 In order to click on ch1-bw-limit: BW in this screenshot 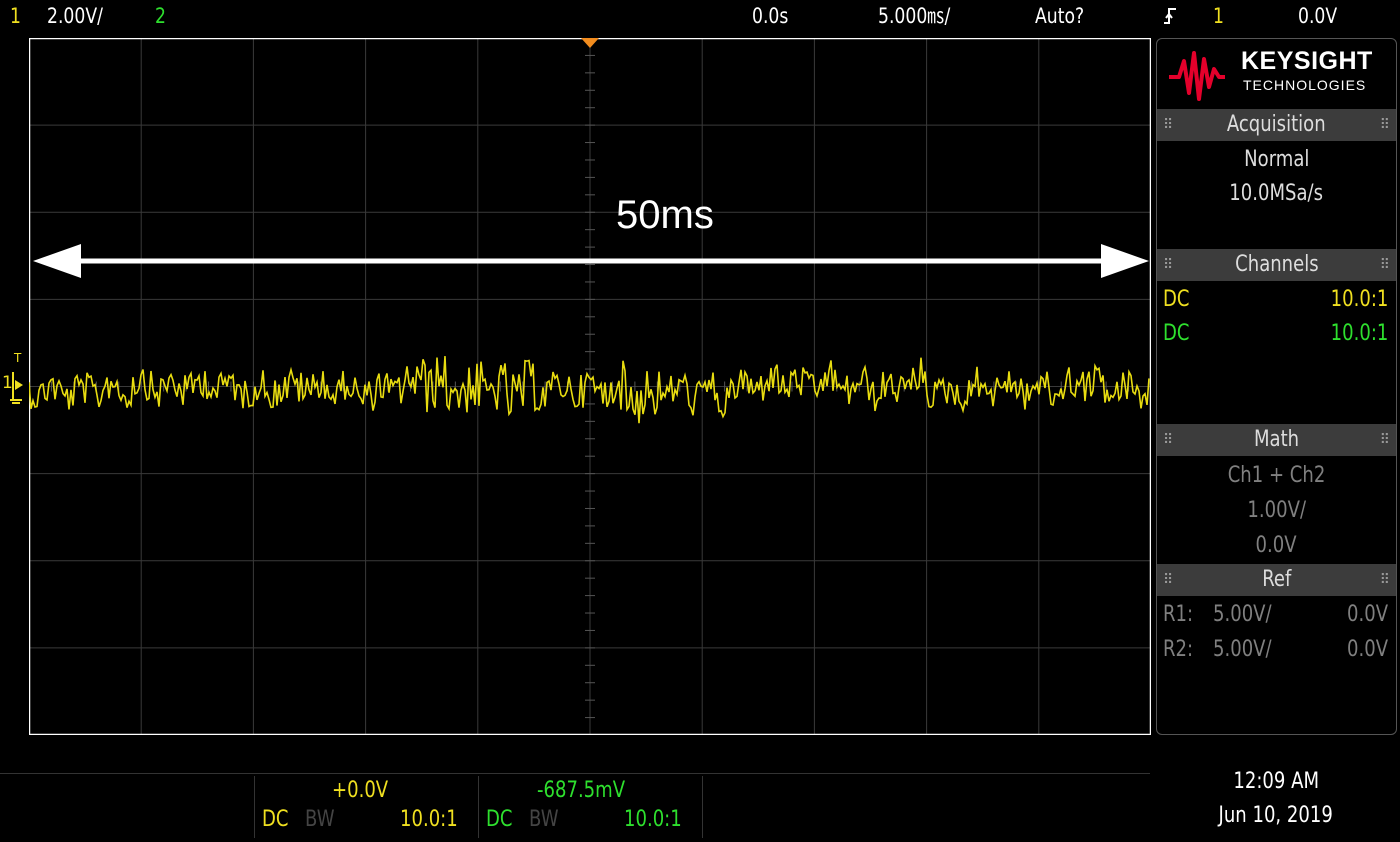, I will do `click(320, 819)`.